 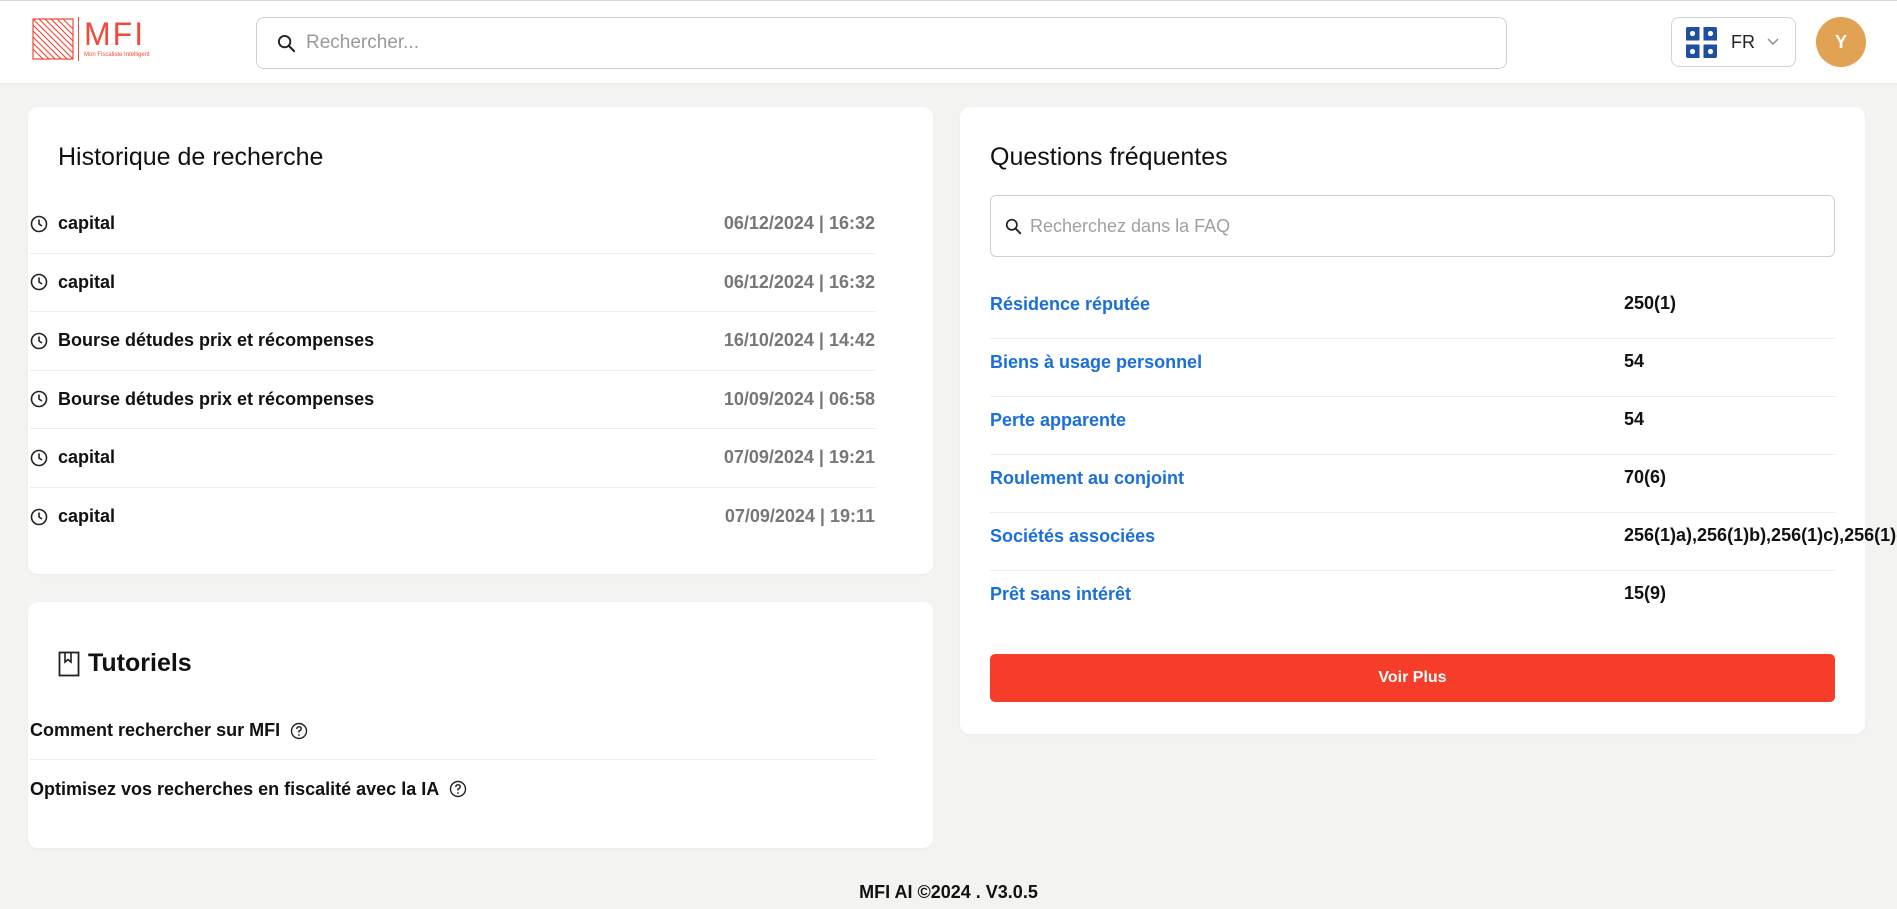 What do you see at coordinates (799, 457) in the screenshot?
I see `history-timestamp: 07/09/2024 | 19:21` at bounding box center [799, 457].